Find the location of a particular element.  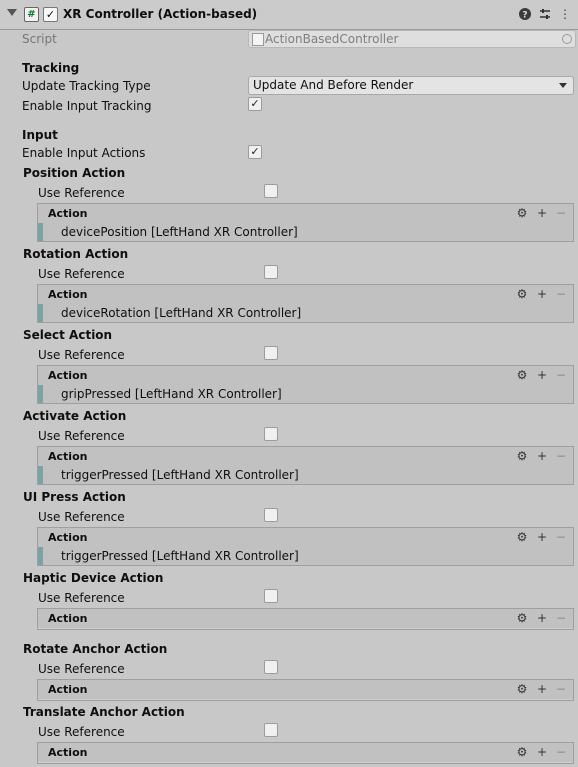

update-tracking-type-label: Update Tracking Type is located at coordinates (86, 86).